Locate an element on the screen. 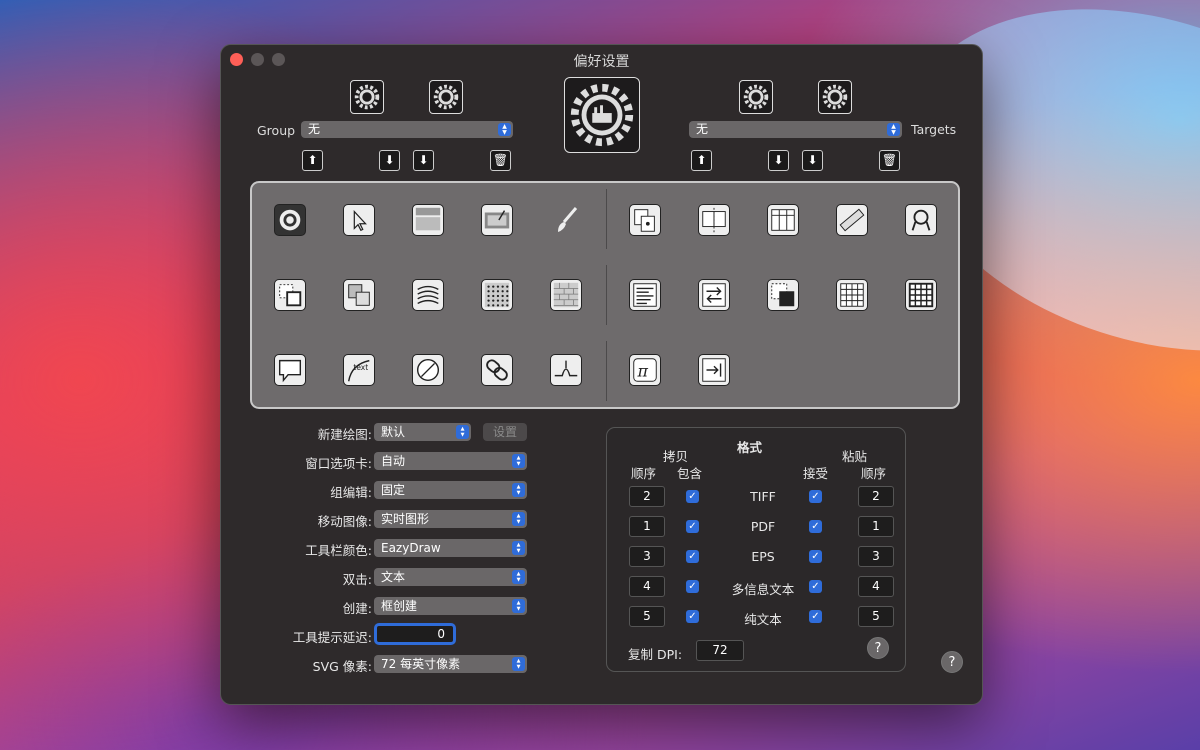  formats-help-button: ? is located at coordinates (878, 648).